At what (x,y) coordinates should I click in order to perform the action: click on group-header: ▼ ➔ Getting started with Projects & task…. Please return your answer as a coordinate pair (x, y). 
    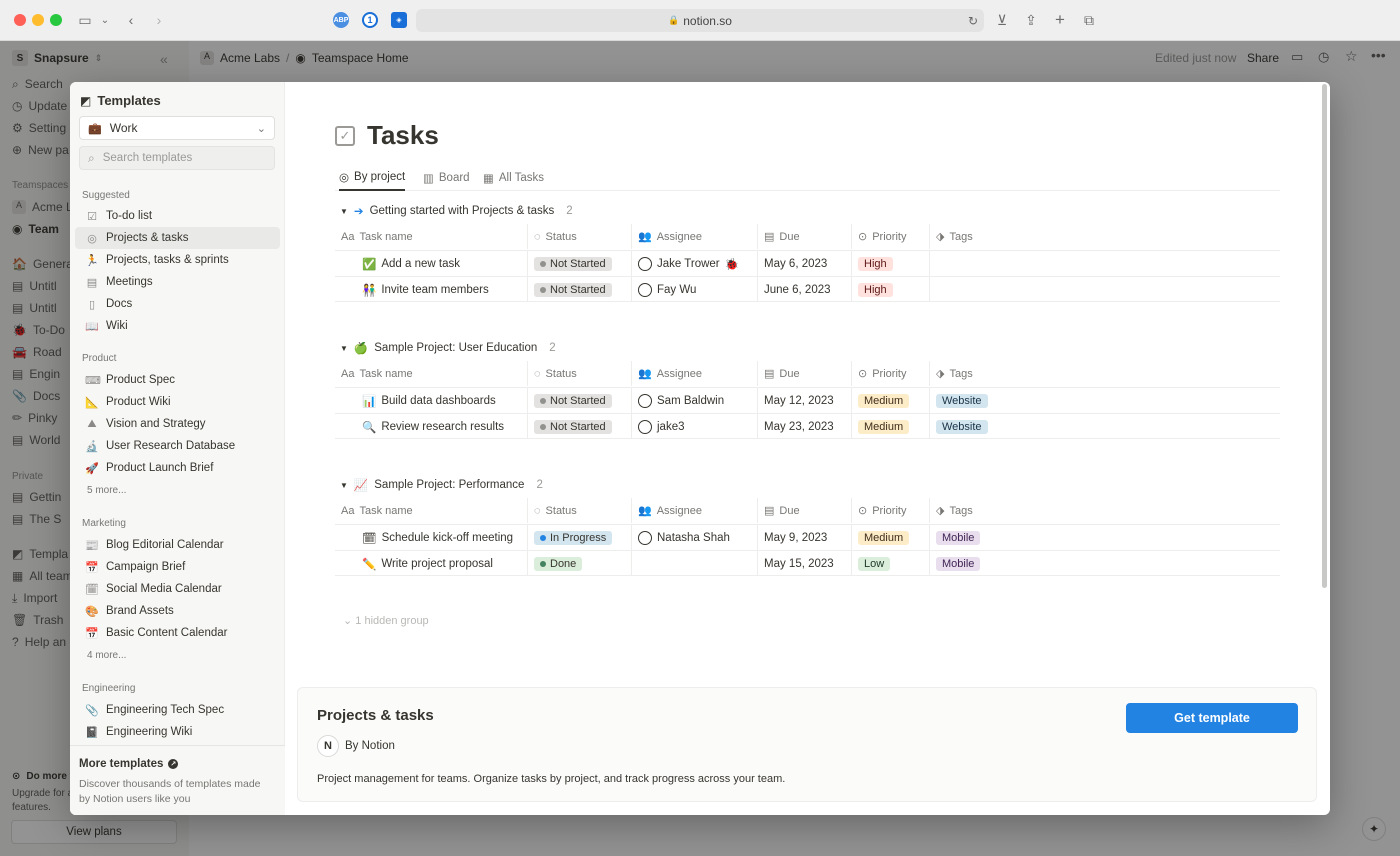
    Looking at the image, I should click on (456, 211).